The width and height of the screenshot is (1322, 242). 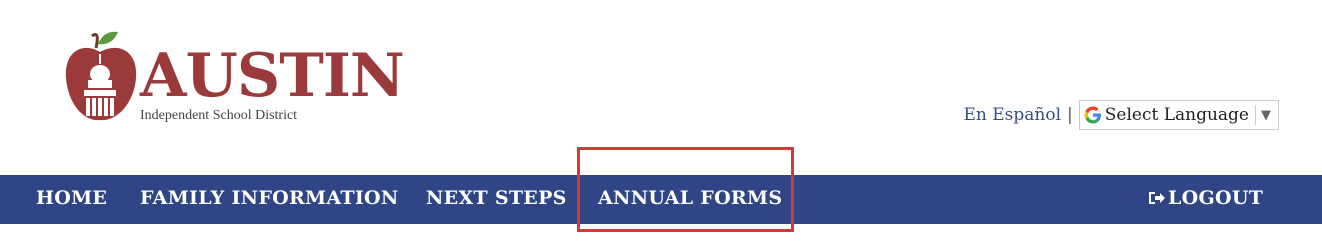 I want to click on logo-subtitle: Independent School District, so click(x=219, y=115).